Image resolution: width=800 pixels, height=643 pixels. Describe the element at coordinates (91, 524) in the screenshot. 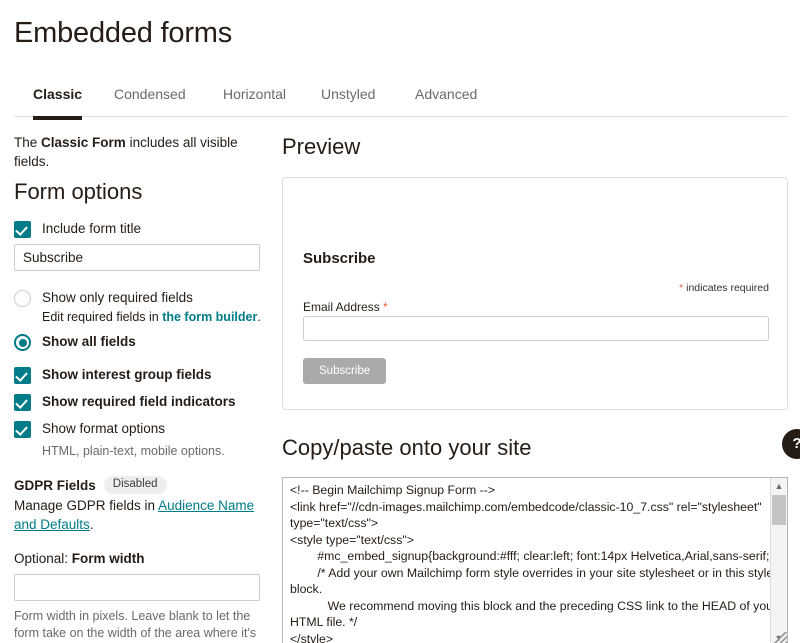

I see `gdpr-desc-suffix: .` at that location.